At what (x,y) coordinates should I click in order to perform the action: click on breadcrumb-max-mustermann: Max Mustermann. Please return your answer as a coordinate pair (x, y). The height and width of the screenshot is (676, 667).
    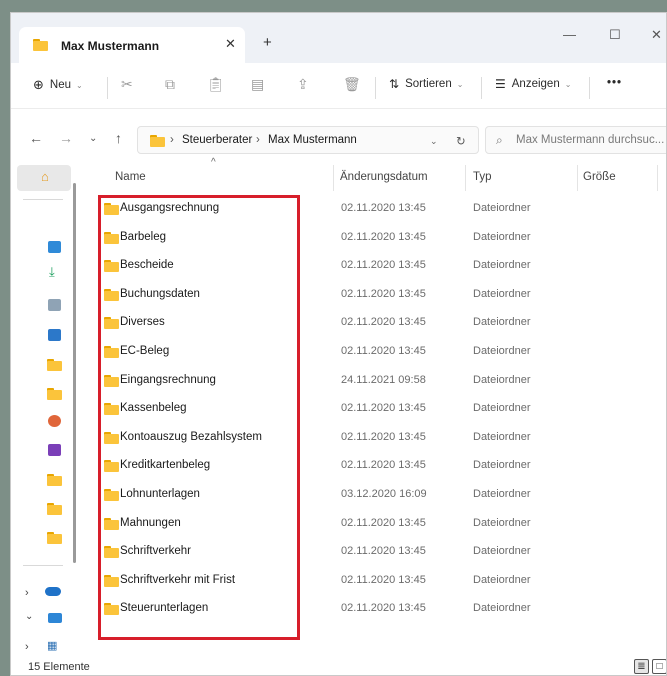
    Looking at the image, I should click on (312, 140).